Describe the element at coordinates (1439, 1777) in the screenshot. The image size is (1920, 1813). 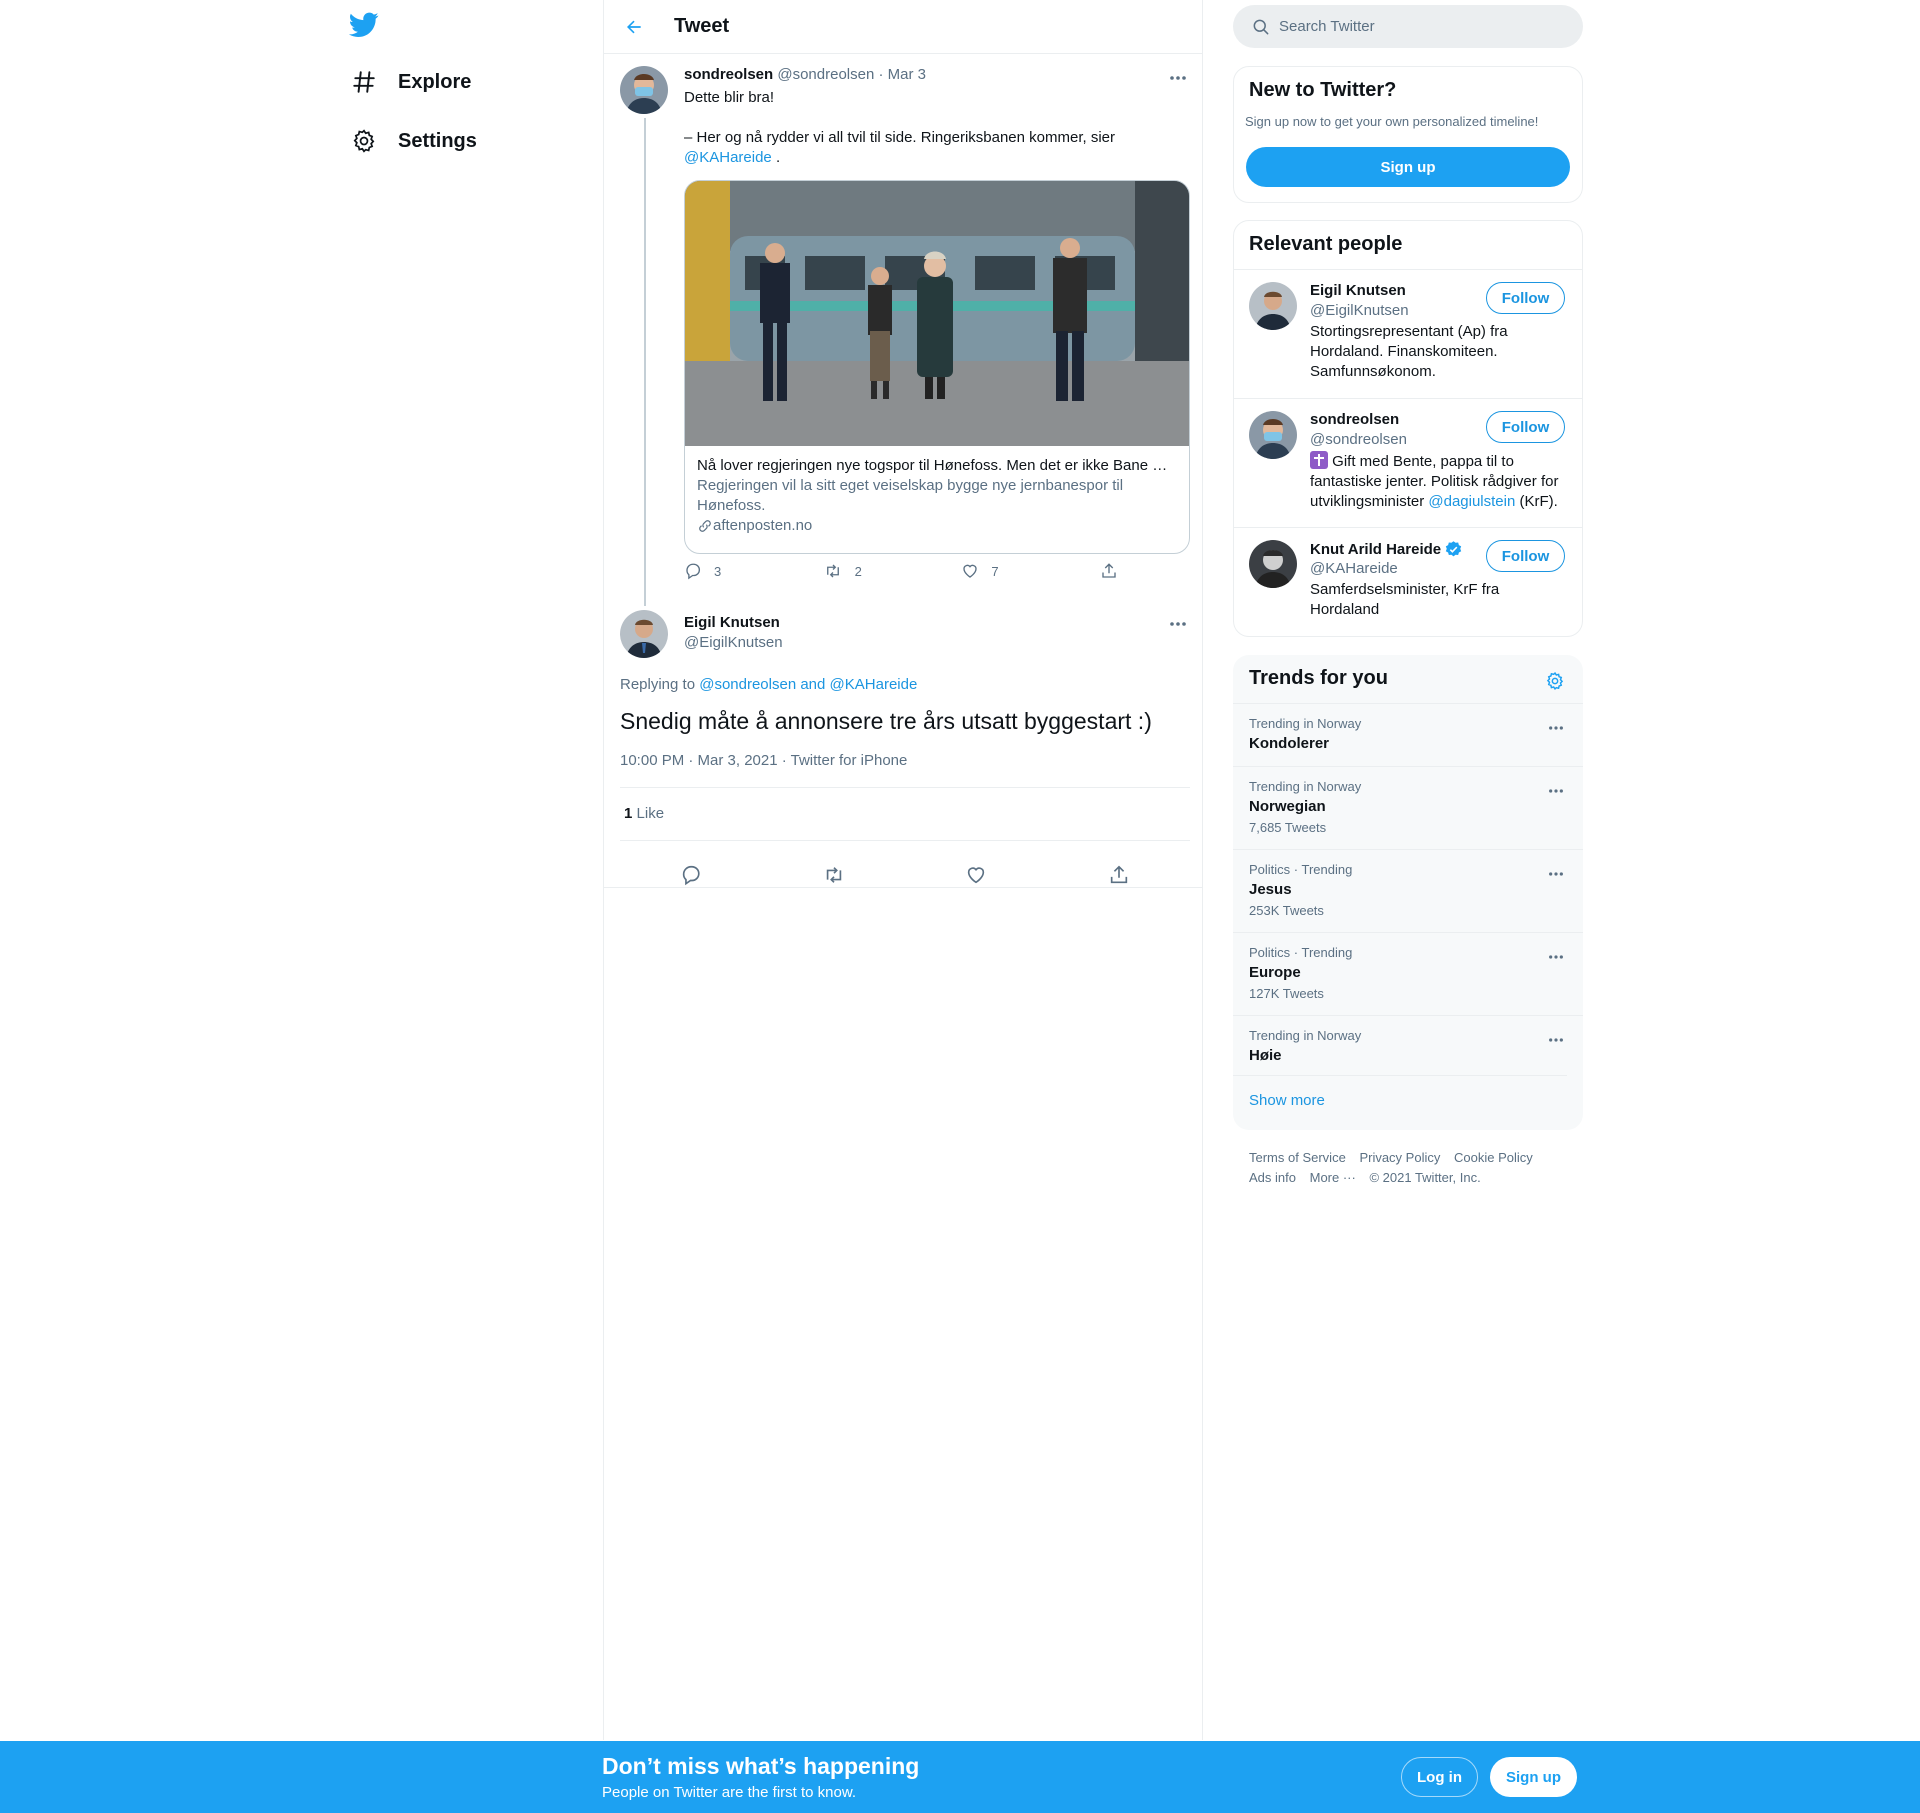
I see `log-in-button: Log in` at that location.